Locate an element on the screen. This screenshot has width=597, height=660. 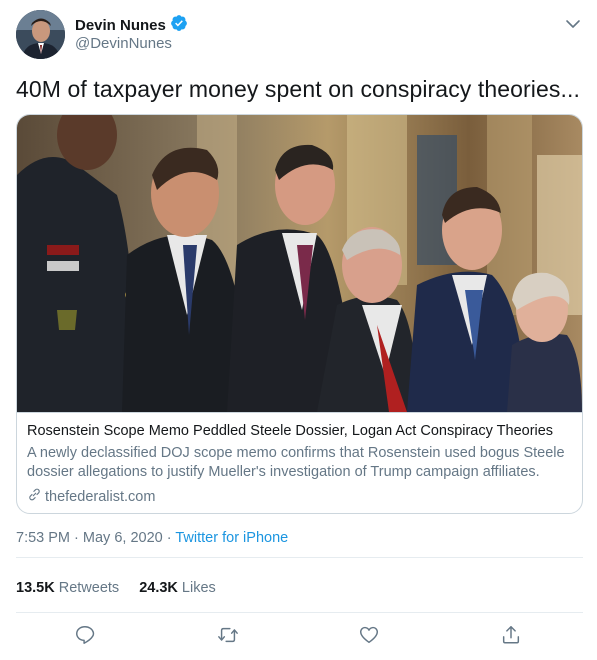
retweets-stat: 13.5K Retweets is located at coordinates (67, 588).